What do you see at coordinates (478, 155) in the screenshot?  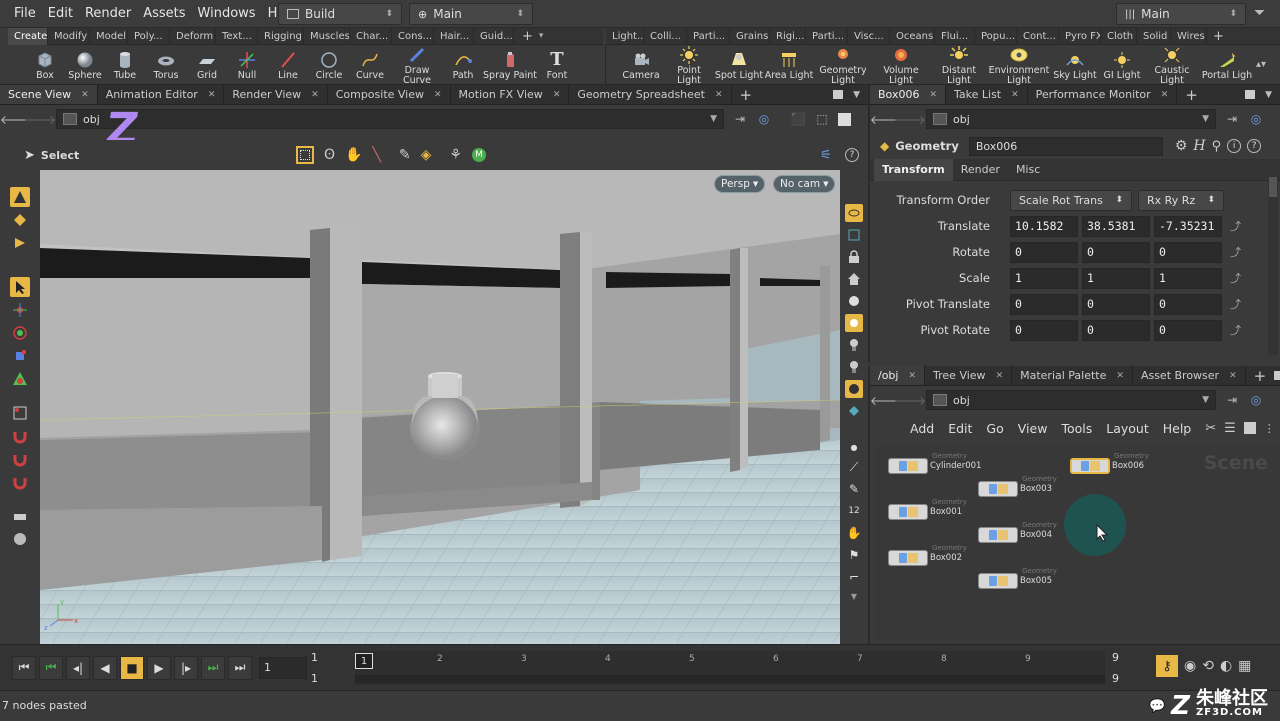 I see `geometry-mode-icon: M` at bounding box center [478, 155].